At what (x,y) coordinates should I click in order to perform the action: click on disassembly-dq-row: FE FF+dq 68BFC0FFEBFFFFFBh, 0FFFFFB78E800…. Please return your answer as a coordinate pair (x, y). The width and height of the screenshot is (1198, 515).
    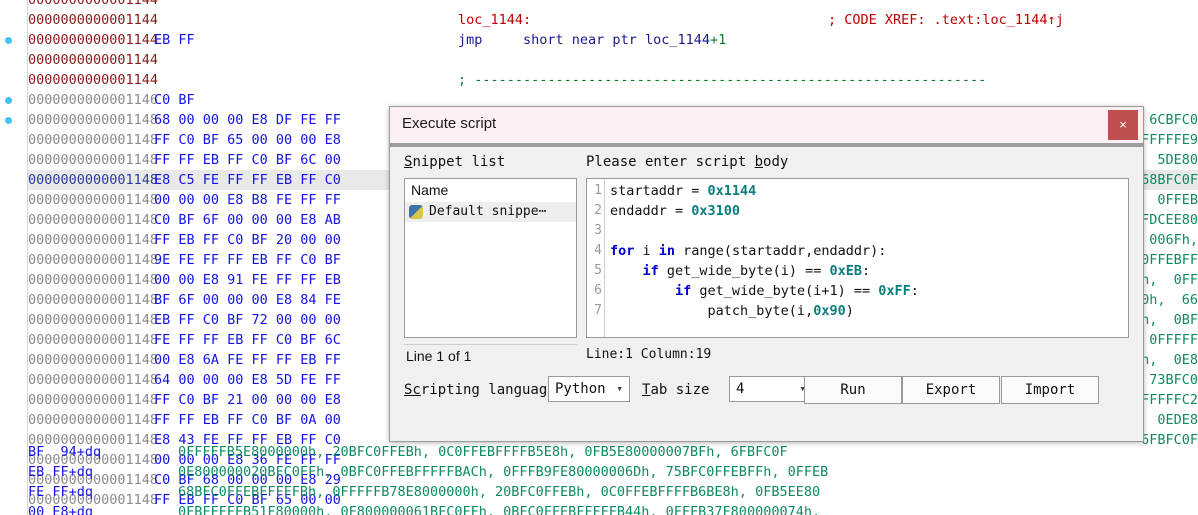
    Looking at the image, I should click on (613, 492).